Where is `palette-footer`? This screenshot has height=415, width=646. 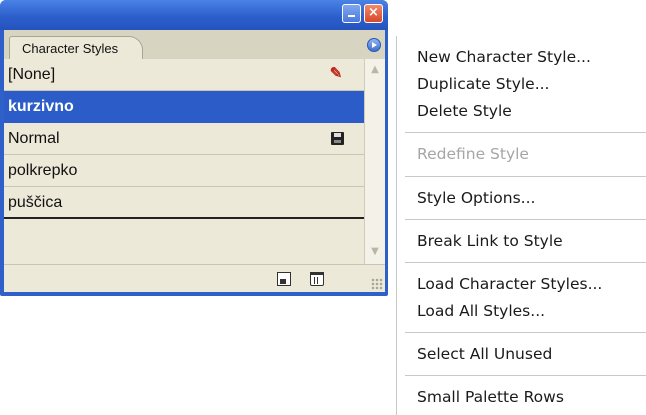
palette-footer is located at coordinates (194, 278).